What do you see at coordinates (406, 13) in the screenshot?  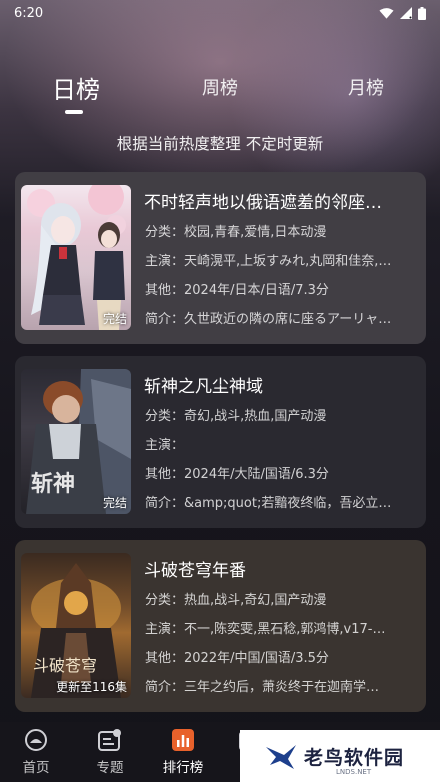 I see `cellular-signal-icon` at bounding box center [406, 13].